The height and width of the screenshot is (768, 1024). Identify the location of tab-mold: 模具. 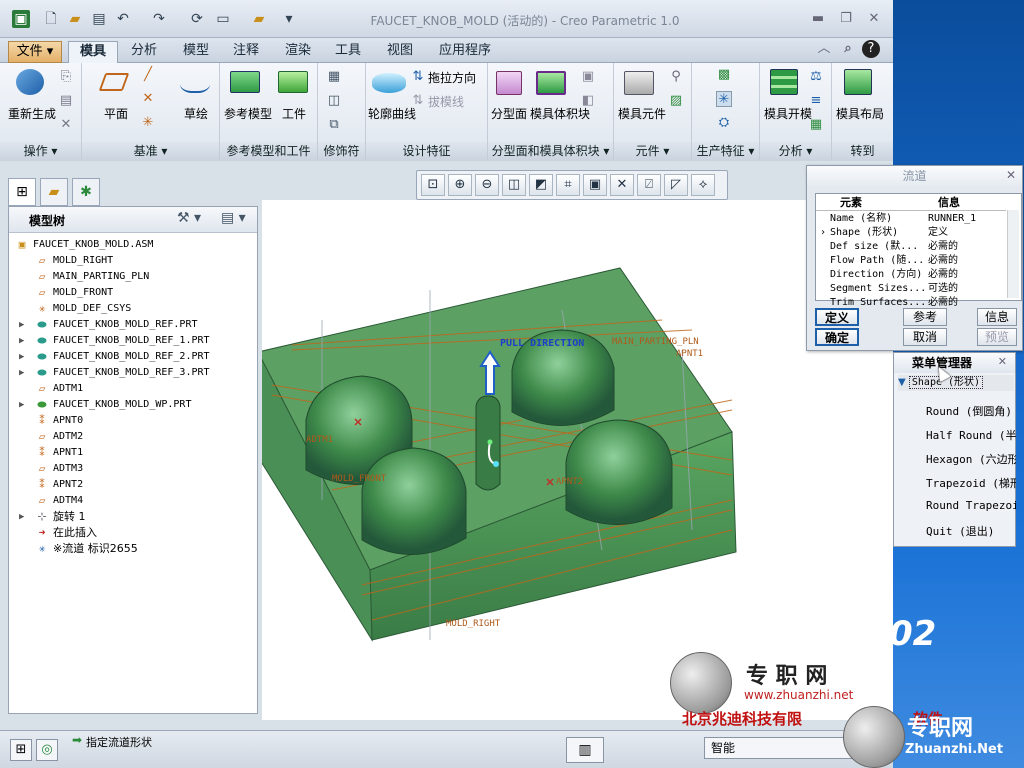
(93, 52).